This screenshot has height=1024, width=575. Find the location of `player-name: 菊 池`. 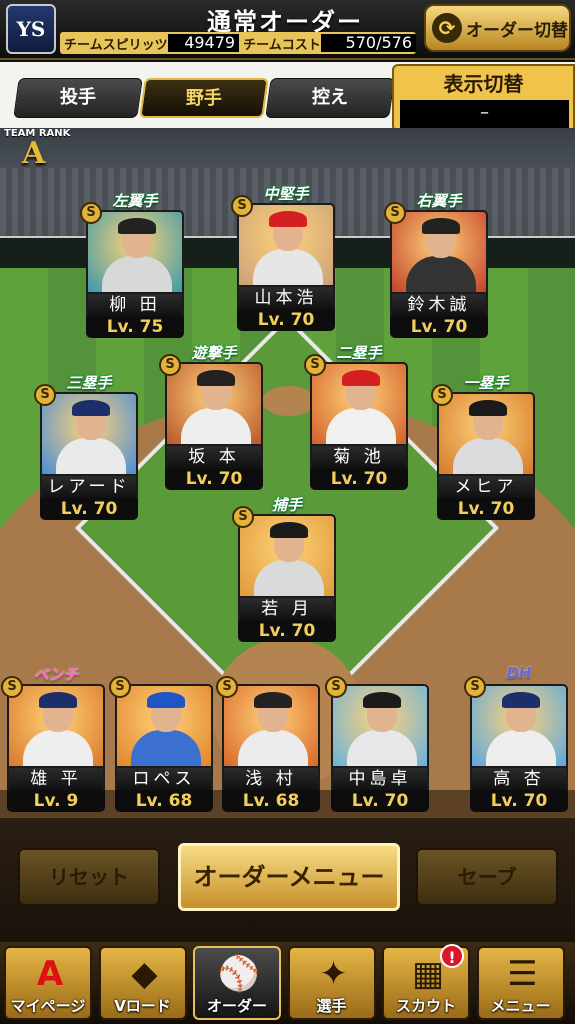

player-name: 菊 池 is located at coordinates (359, 457).